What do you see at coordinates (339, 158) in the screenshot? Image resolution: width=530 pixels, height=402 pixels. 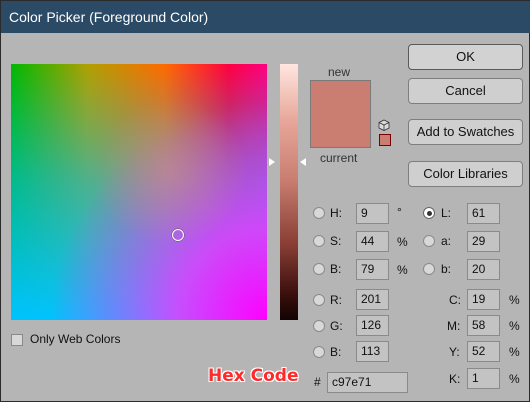 I see `current-color-label: current` at bounding box center [339, 158].